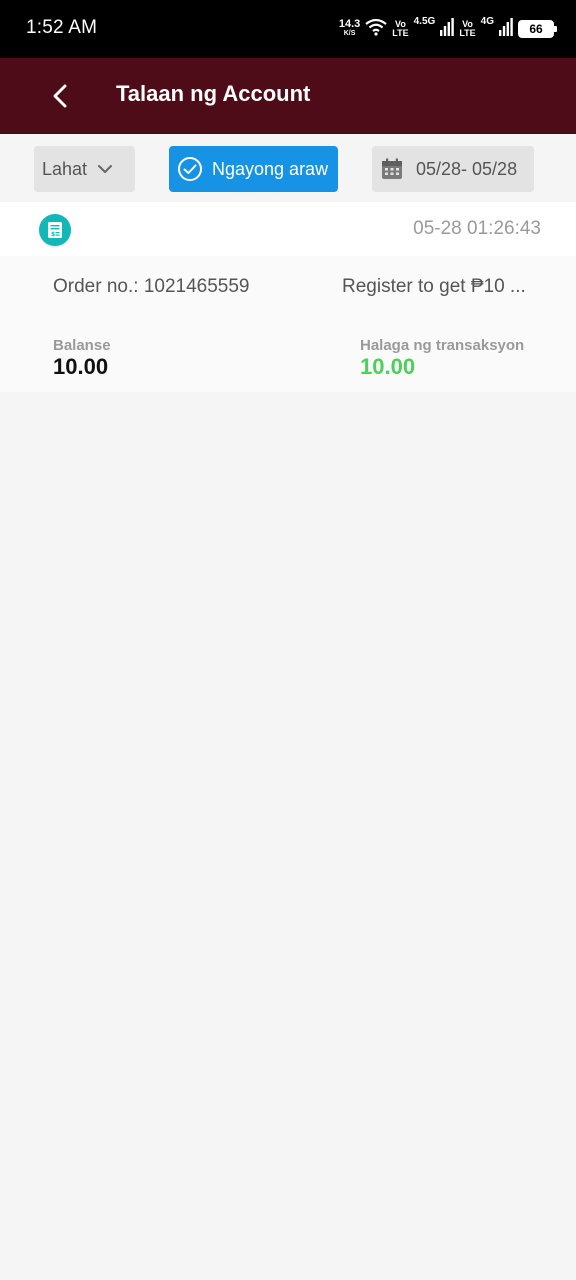 The image size is (576, 1280). Describe the element at coordinates (349, 24) in the screenshot. I see `network-speed-value: 14.3` at that location.